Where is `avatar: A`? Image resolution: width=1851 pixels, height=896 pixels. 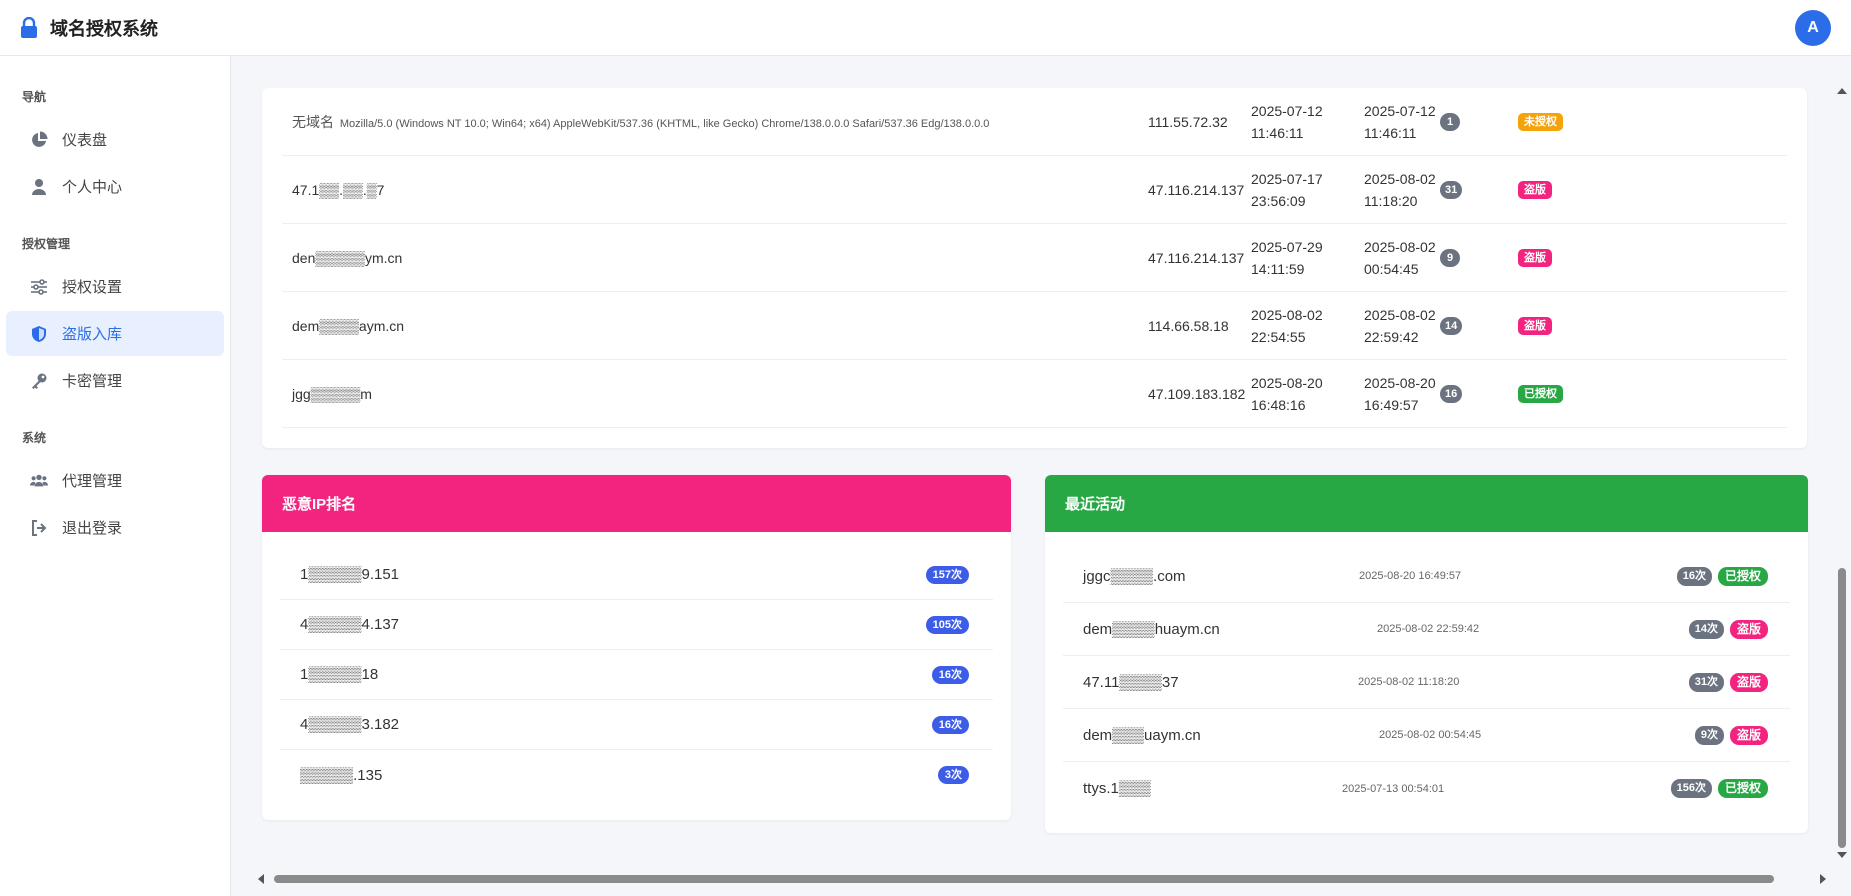 avatar: A is located at coordinates (1813, 27).